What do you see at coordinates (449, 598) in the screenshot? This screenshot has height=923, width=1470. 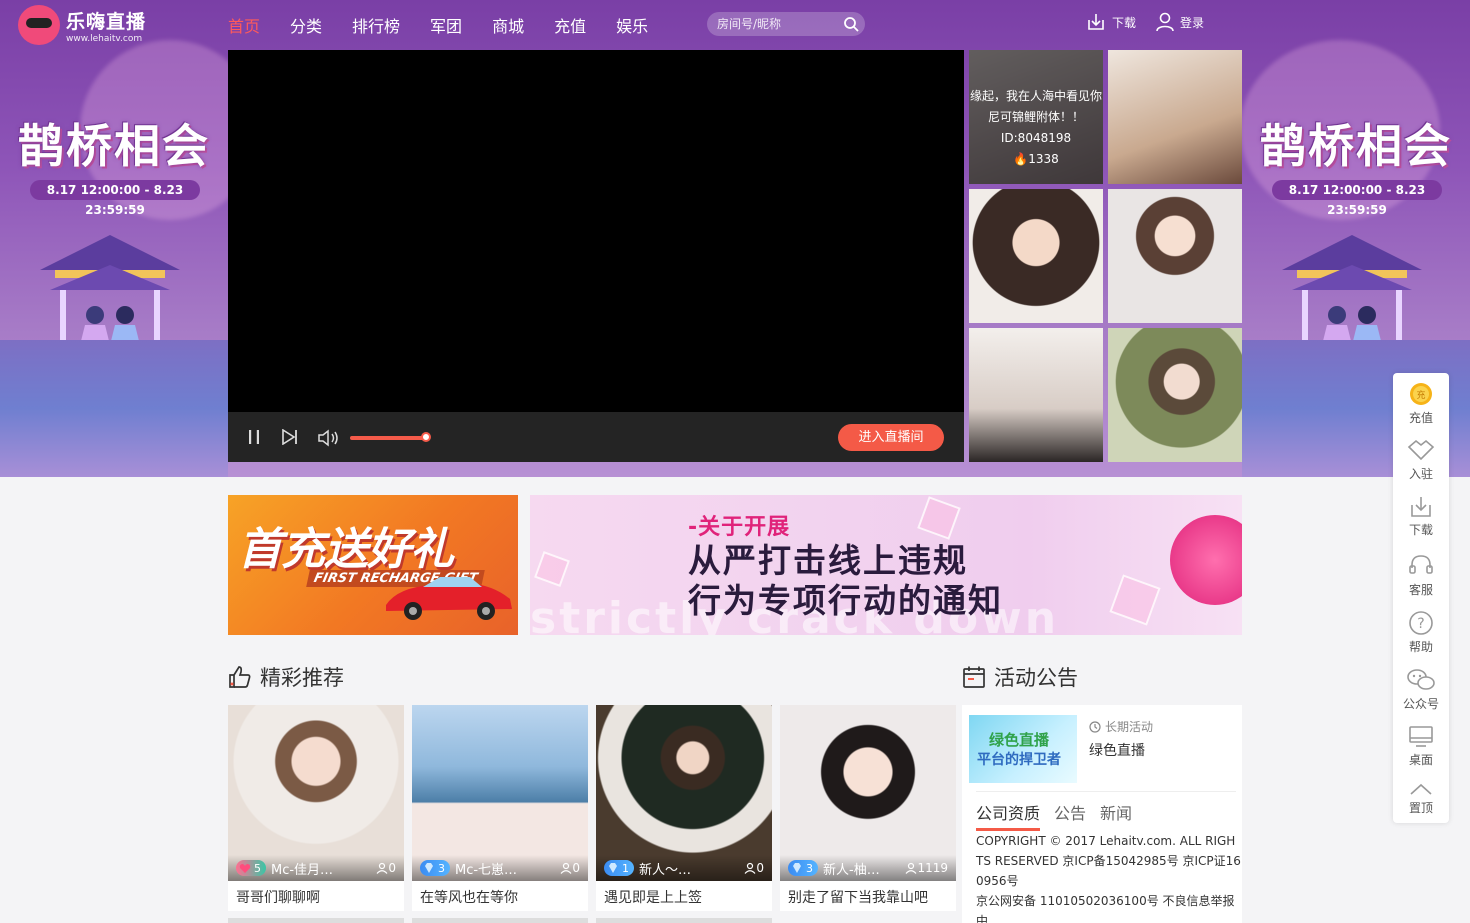 I see `sports-car-image` at bounding box center [449, 598].